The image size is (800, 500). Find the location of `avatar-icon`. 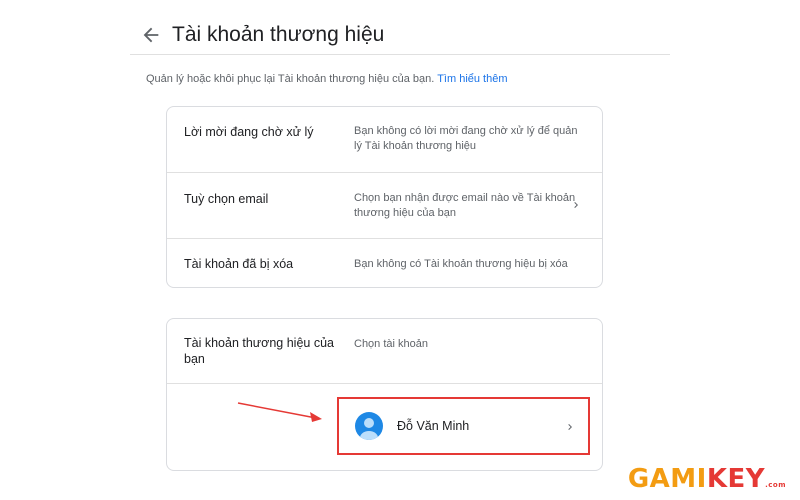

avatar-icon is located at coordinates (369, 426).